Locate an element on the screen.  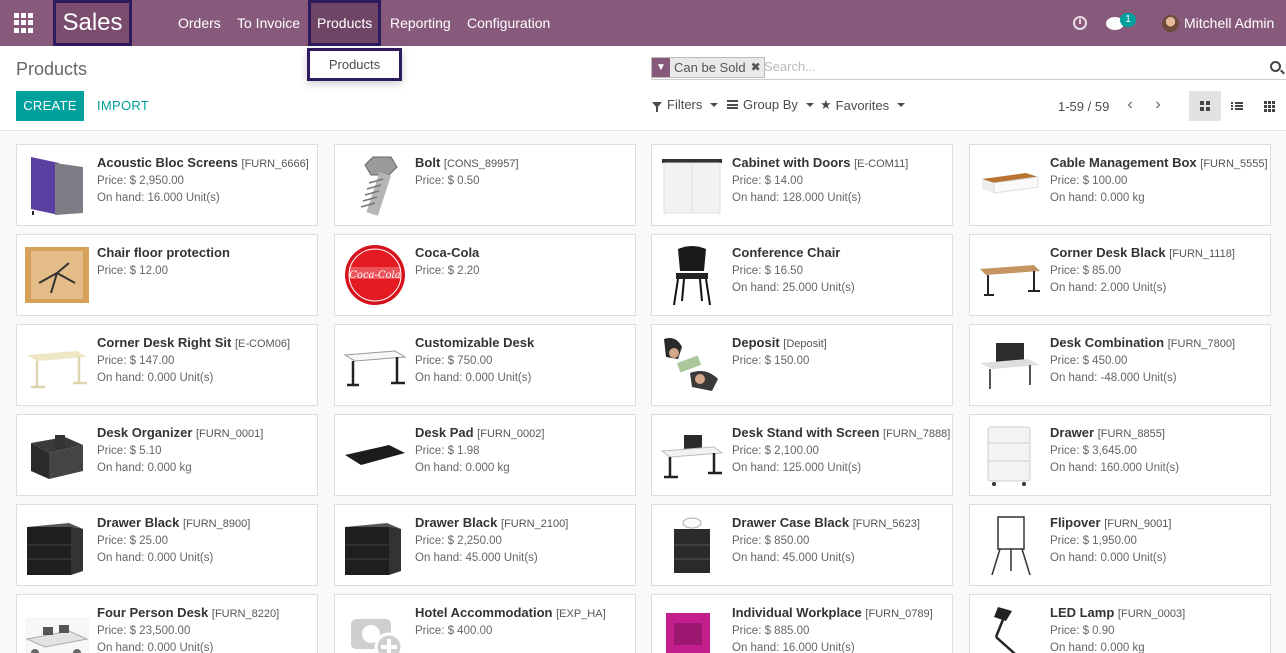
svg-text: Coca-Cola is located at coordinates (374, 275).